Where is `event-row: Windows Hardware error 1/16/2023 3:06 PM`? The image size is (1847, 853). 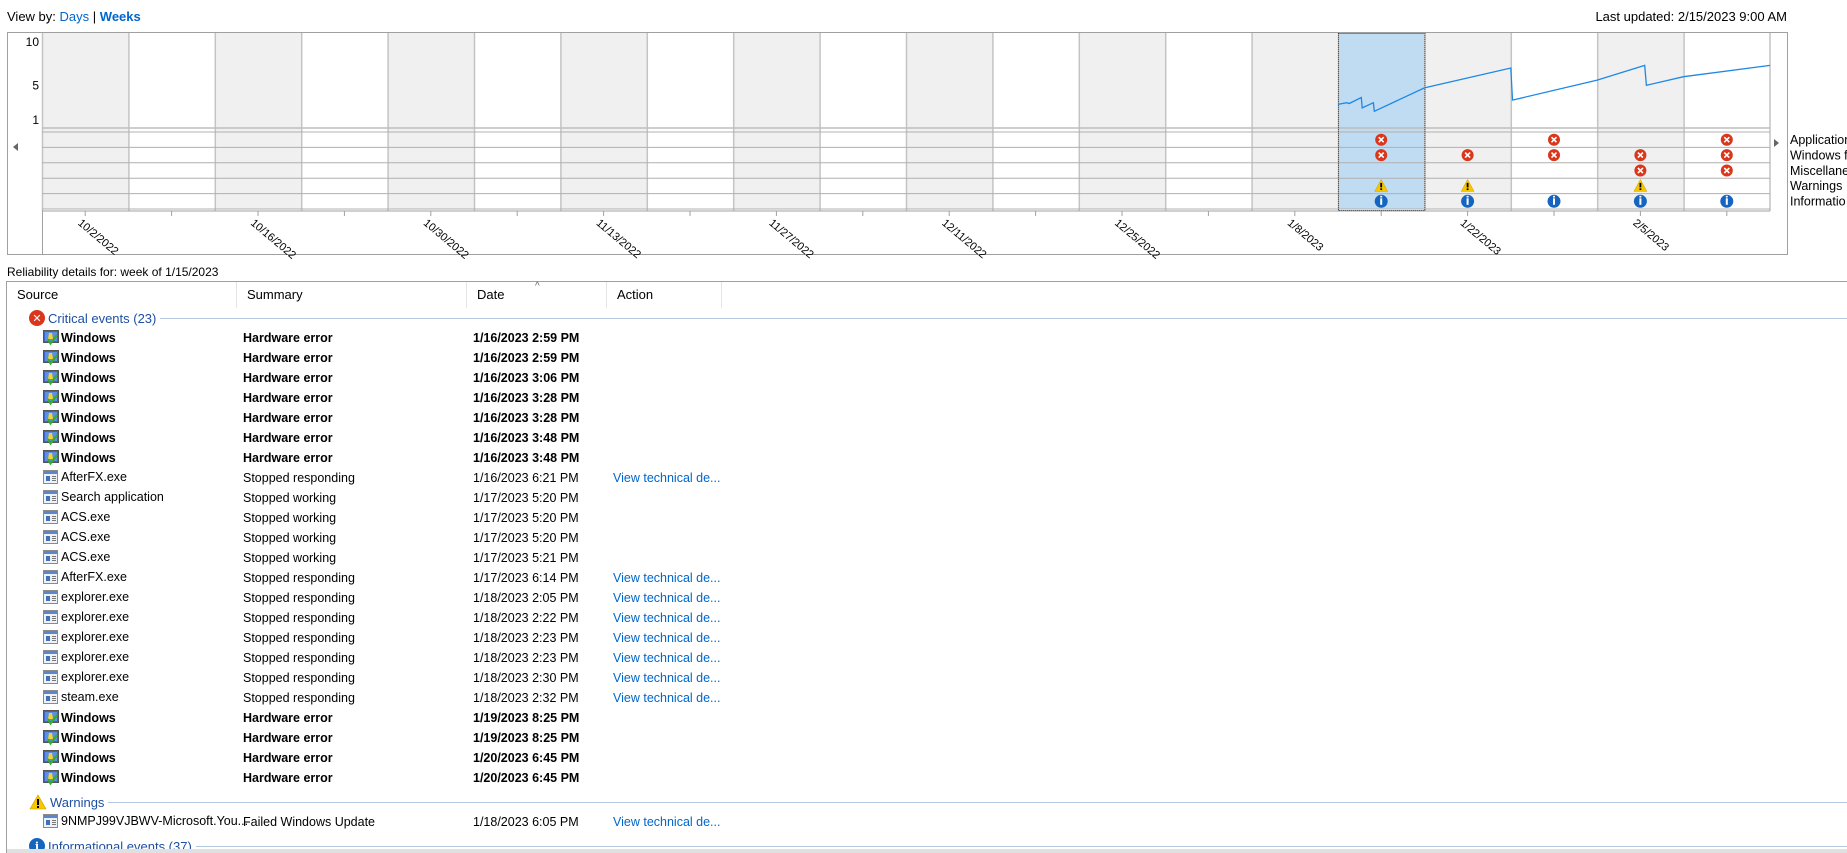
event-row: Windows Hardware error 1/16/2023 3:06 PM is located at coordinates (387, 378).